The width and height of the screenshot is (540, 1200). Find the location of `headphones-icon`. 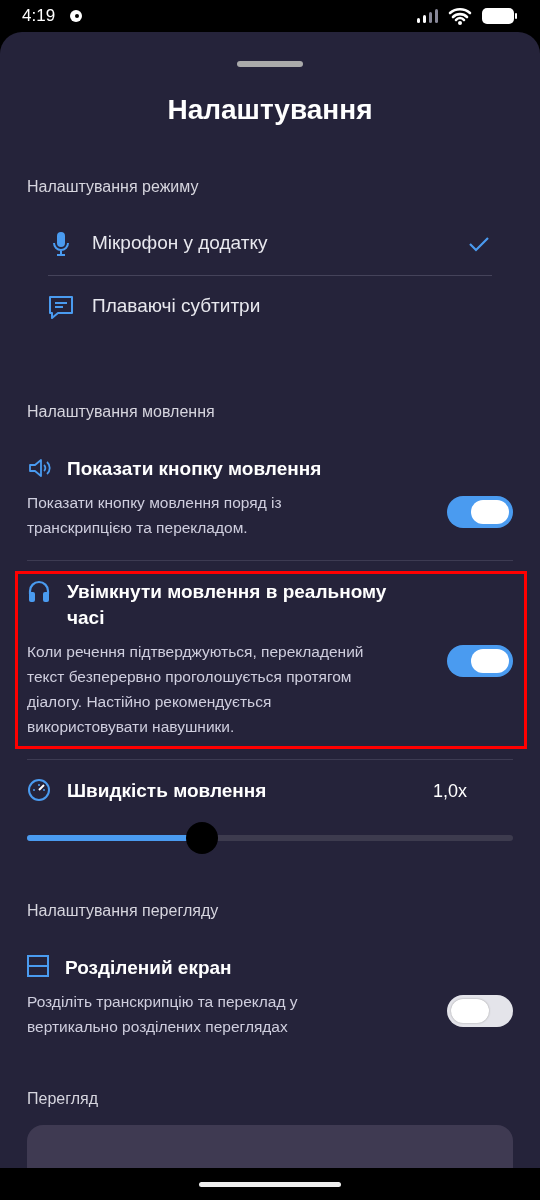

headphones-icon is located at coordinates (39, 590).